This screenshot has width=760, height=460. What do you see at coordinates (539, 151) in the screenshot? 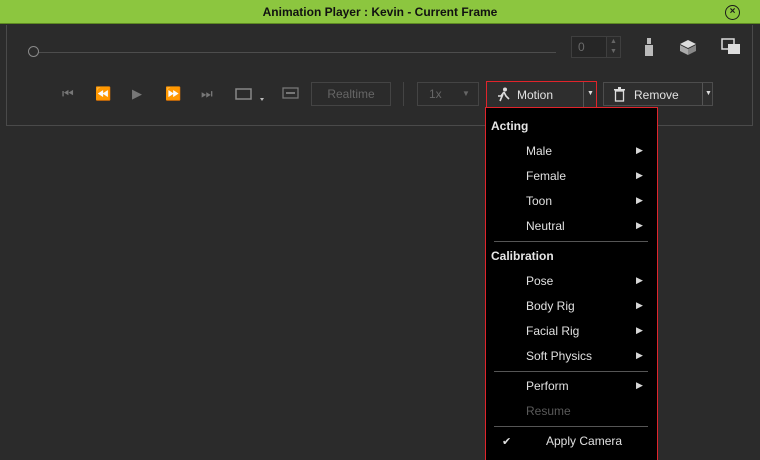
I see `menu-item-male: Male` at bounding box center [539, 151].